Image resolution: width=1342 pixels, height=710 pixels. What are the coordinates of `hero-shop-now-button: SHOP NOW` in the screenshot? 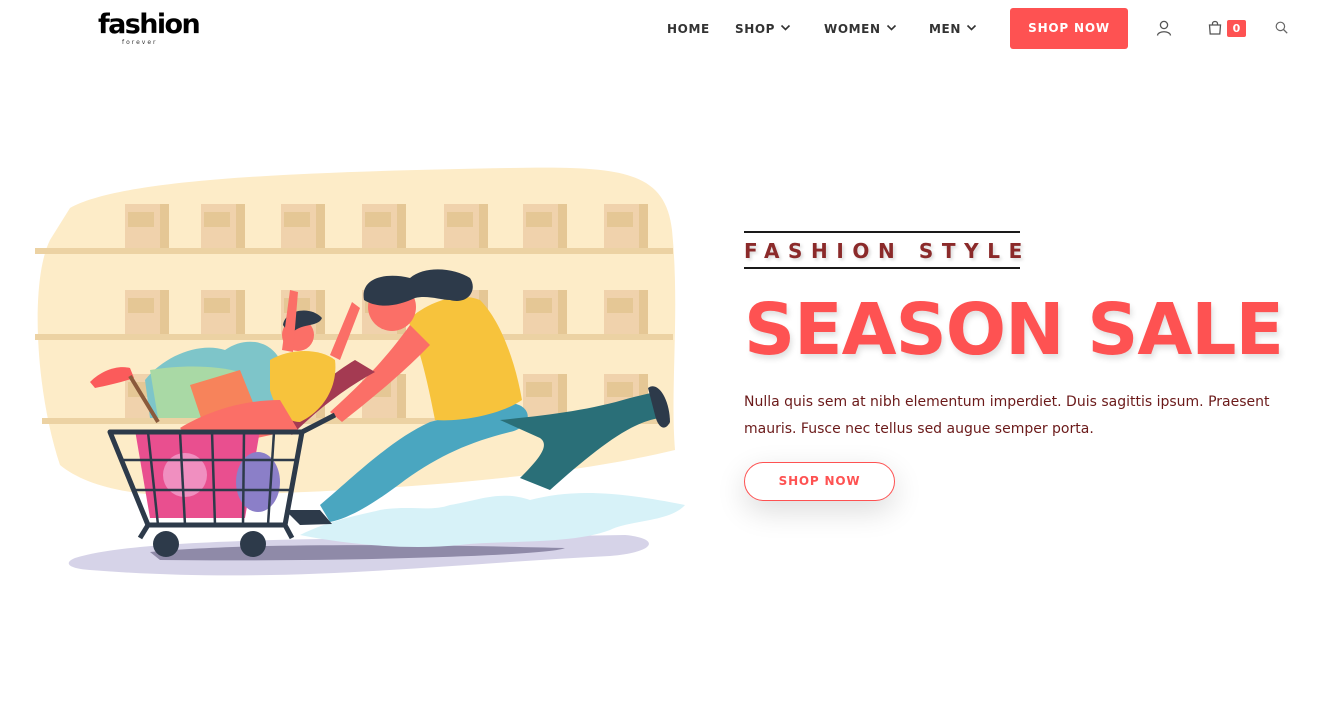 It's located at (819, 481).